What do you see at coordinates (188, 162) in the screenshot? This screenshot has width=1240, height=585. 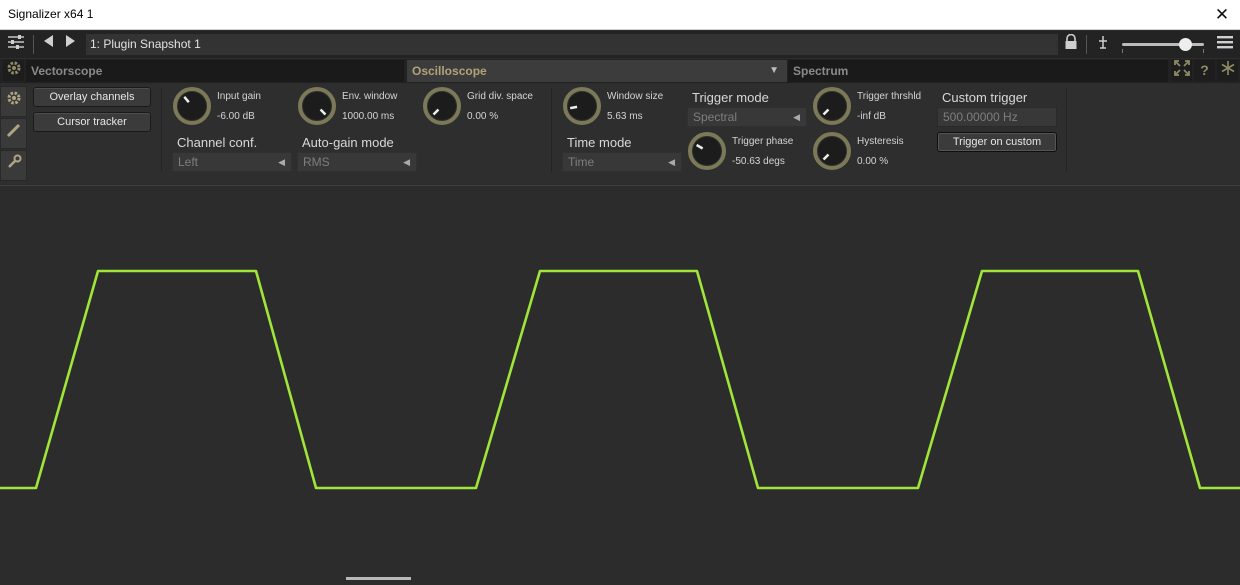 I see `channel-conf-value: Left` at bounding box center [188, 162].